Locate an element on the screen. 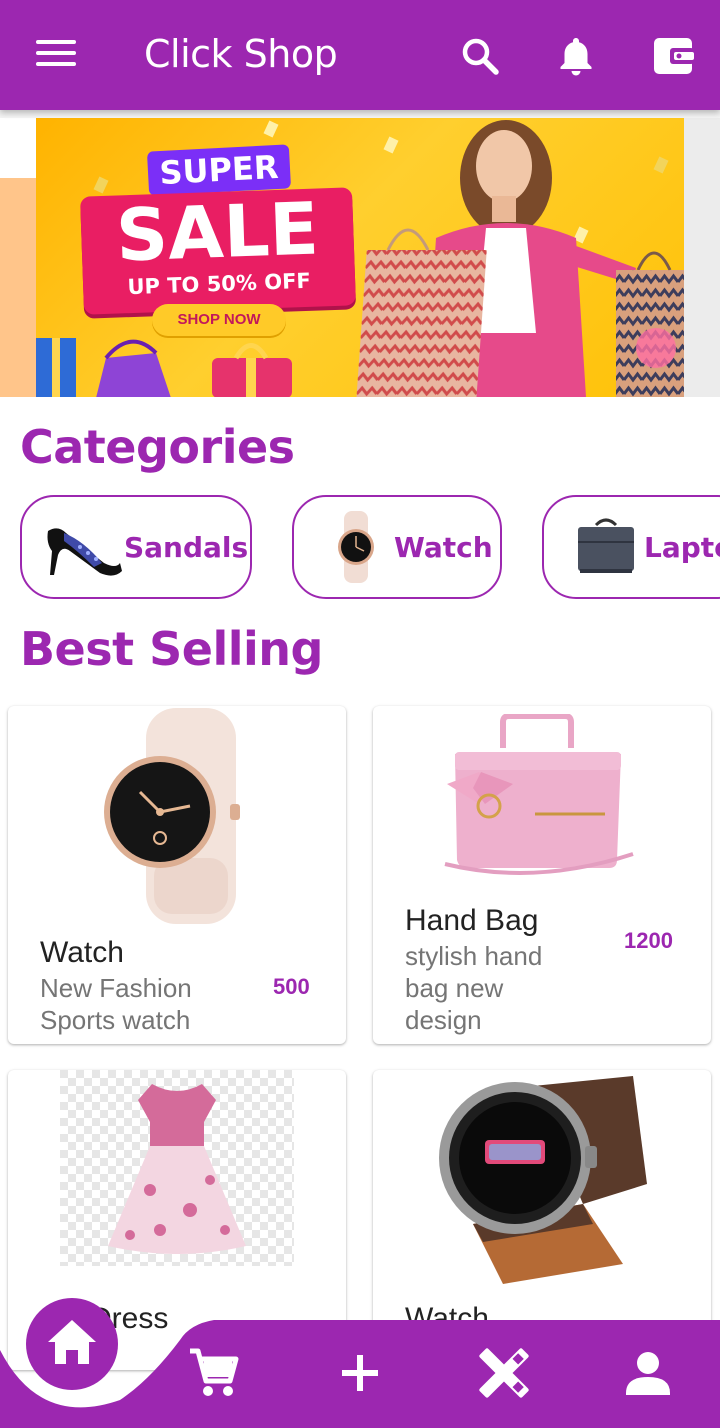  shopper-illustration is located at coordinates (520, 258).